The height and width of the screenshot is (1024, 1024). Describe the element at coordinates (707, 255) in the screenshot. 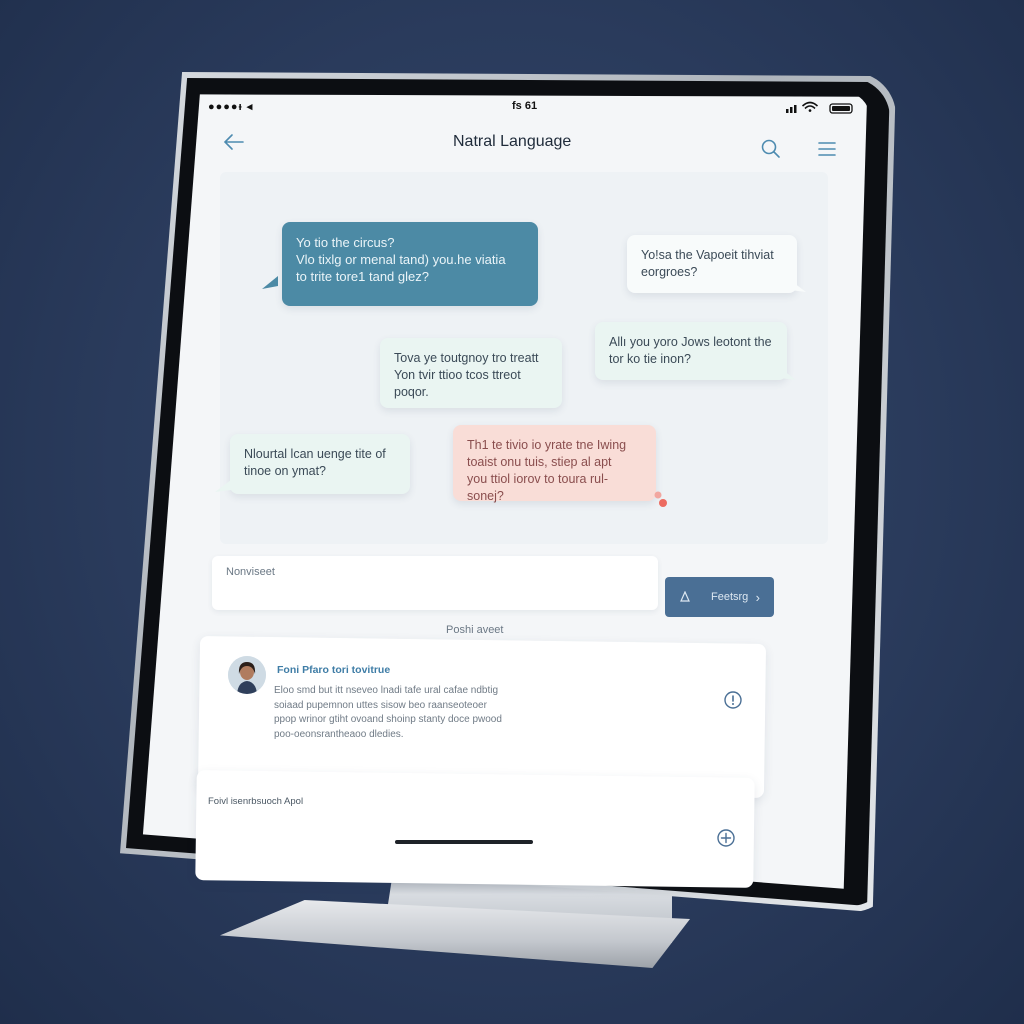

I see `message-line: Yo!sa the Vapoeit tihviat` at that location.